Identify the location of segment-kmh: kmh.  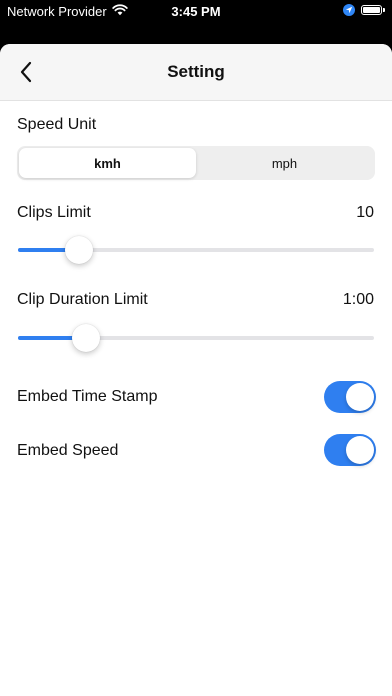
(107, 163).